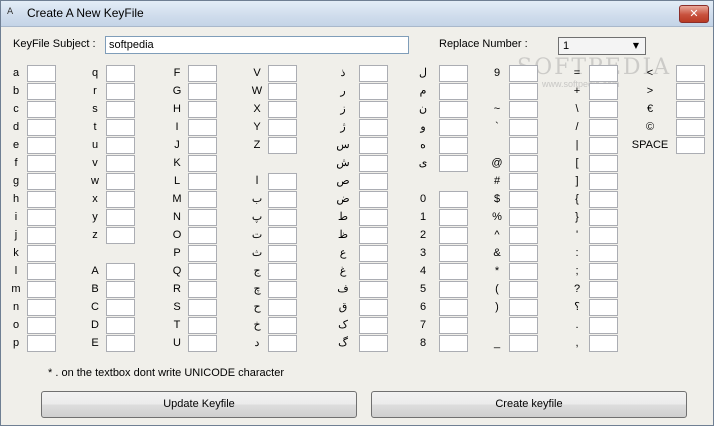 The height and width of the screenshot is (426, 714). Describe the element at coordinates (199, 404) in the screenshot. I see `update-keyfile-button: Update Keyfile` at that location.